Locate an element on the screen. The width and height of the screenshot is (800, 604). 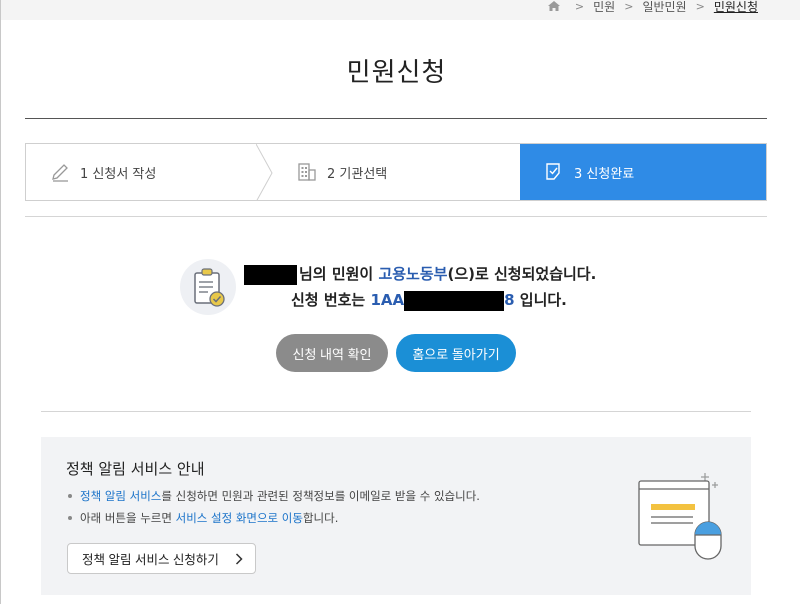
list-item: 아래 버튼을 누르면 서비스 설정 화면으로 이동합니다. is located at coordinates (273, 520).